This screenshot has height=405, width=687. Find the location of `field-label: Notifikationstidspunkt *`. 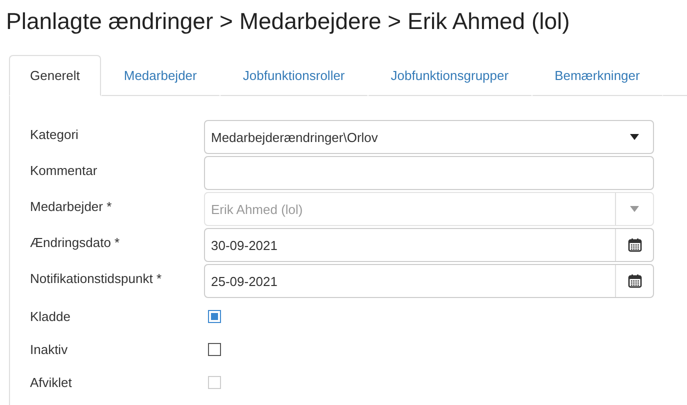

field-label: Notifikationstidspunkt * is located at coordinates (96, 278).